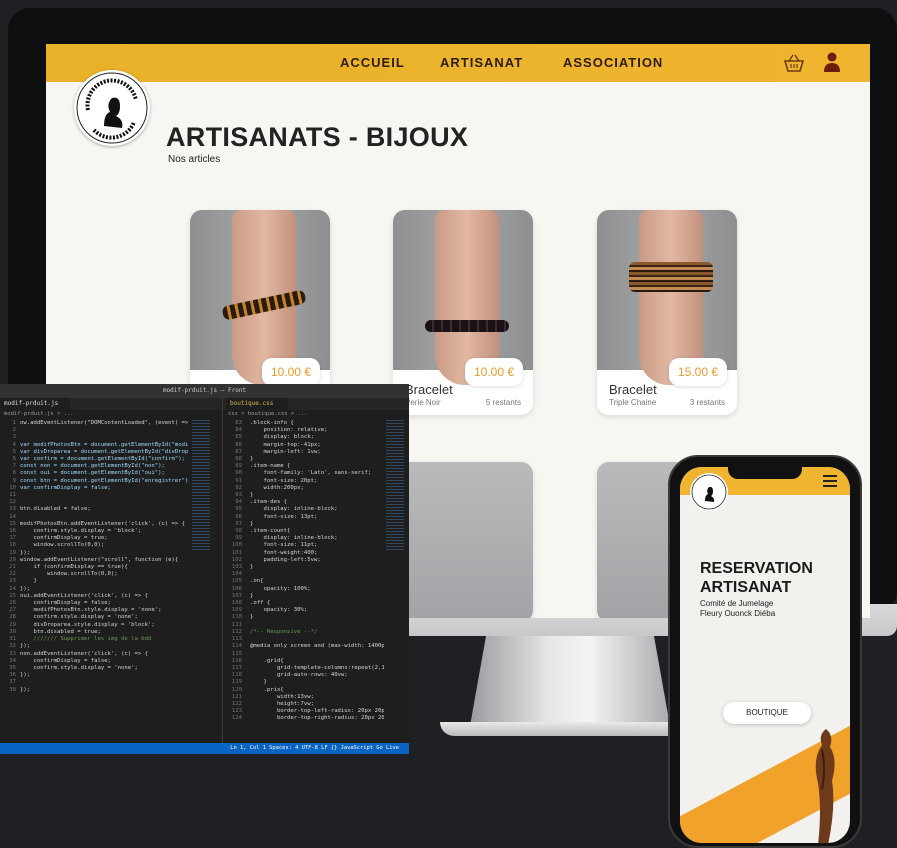 The image size is (897, 848). I want to click on code-line: .prix{, so click(317, 690).